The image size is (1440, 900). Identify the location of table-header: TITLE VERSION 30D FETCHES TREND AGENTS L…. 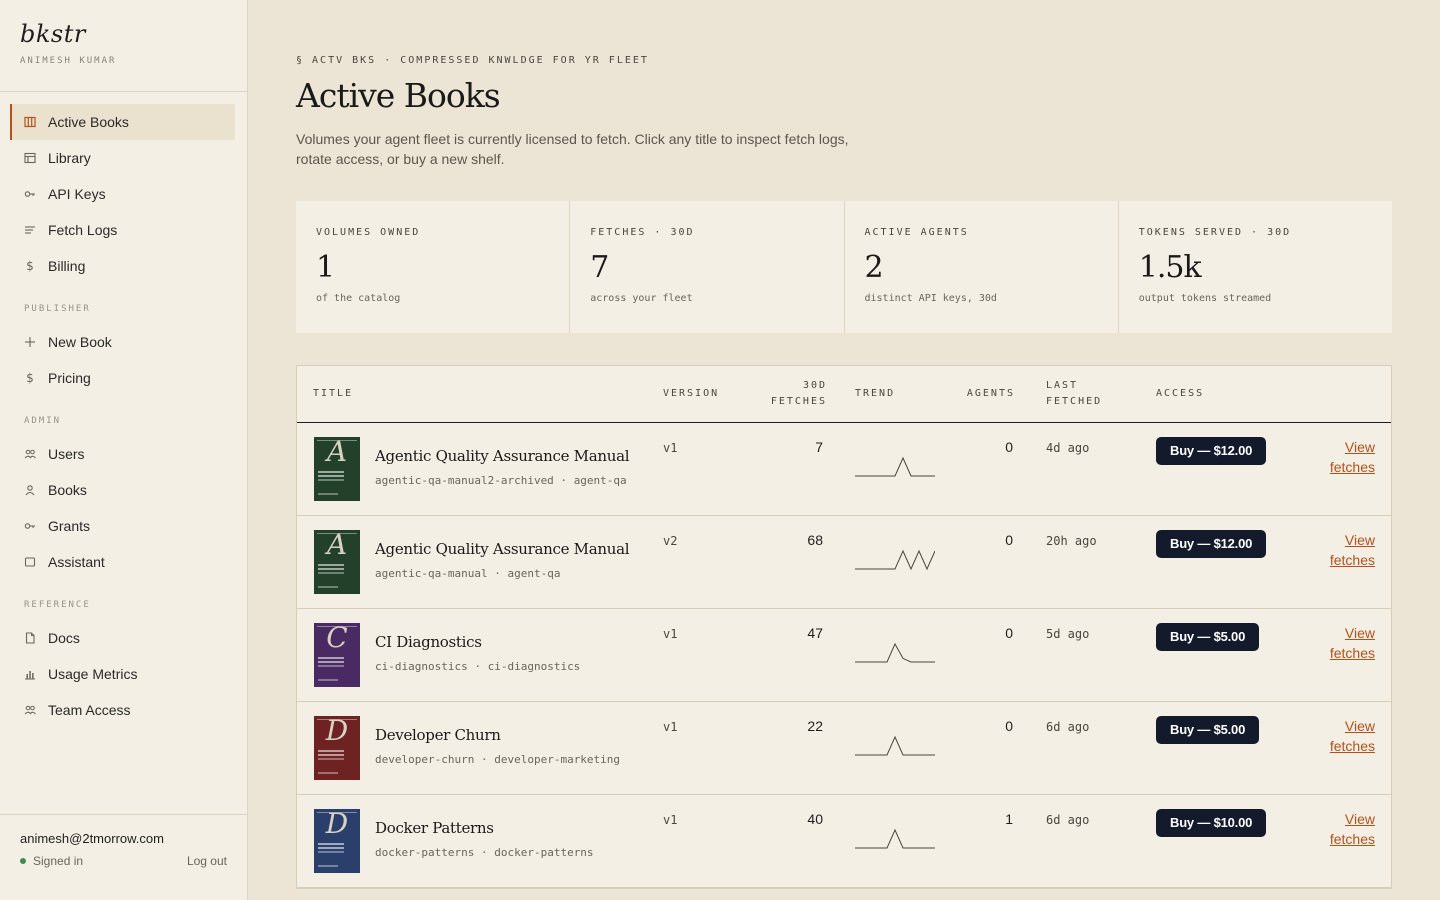
(844, 394).